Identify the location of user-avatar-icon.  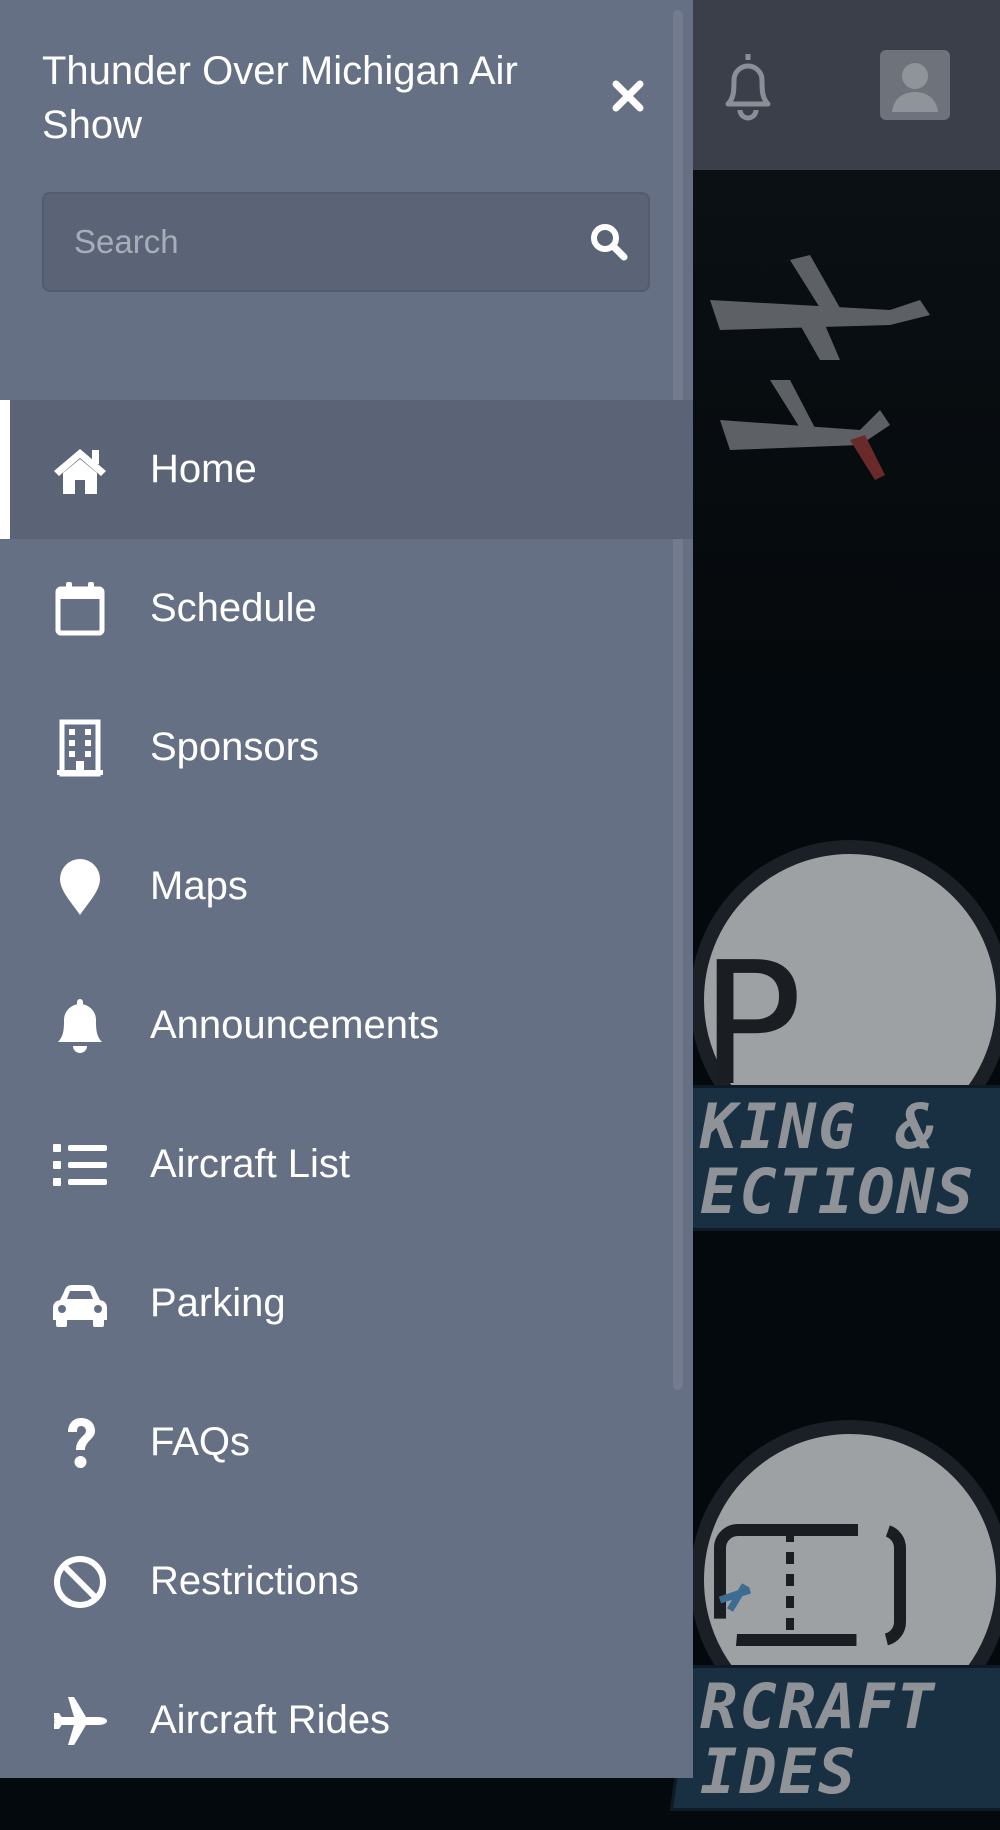
(915, 87).